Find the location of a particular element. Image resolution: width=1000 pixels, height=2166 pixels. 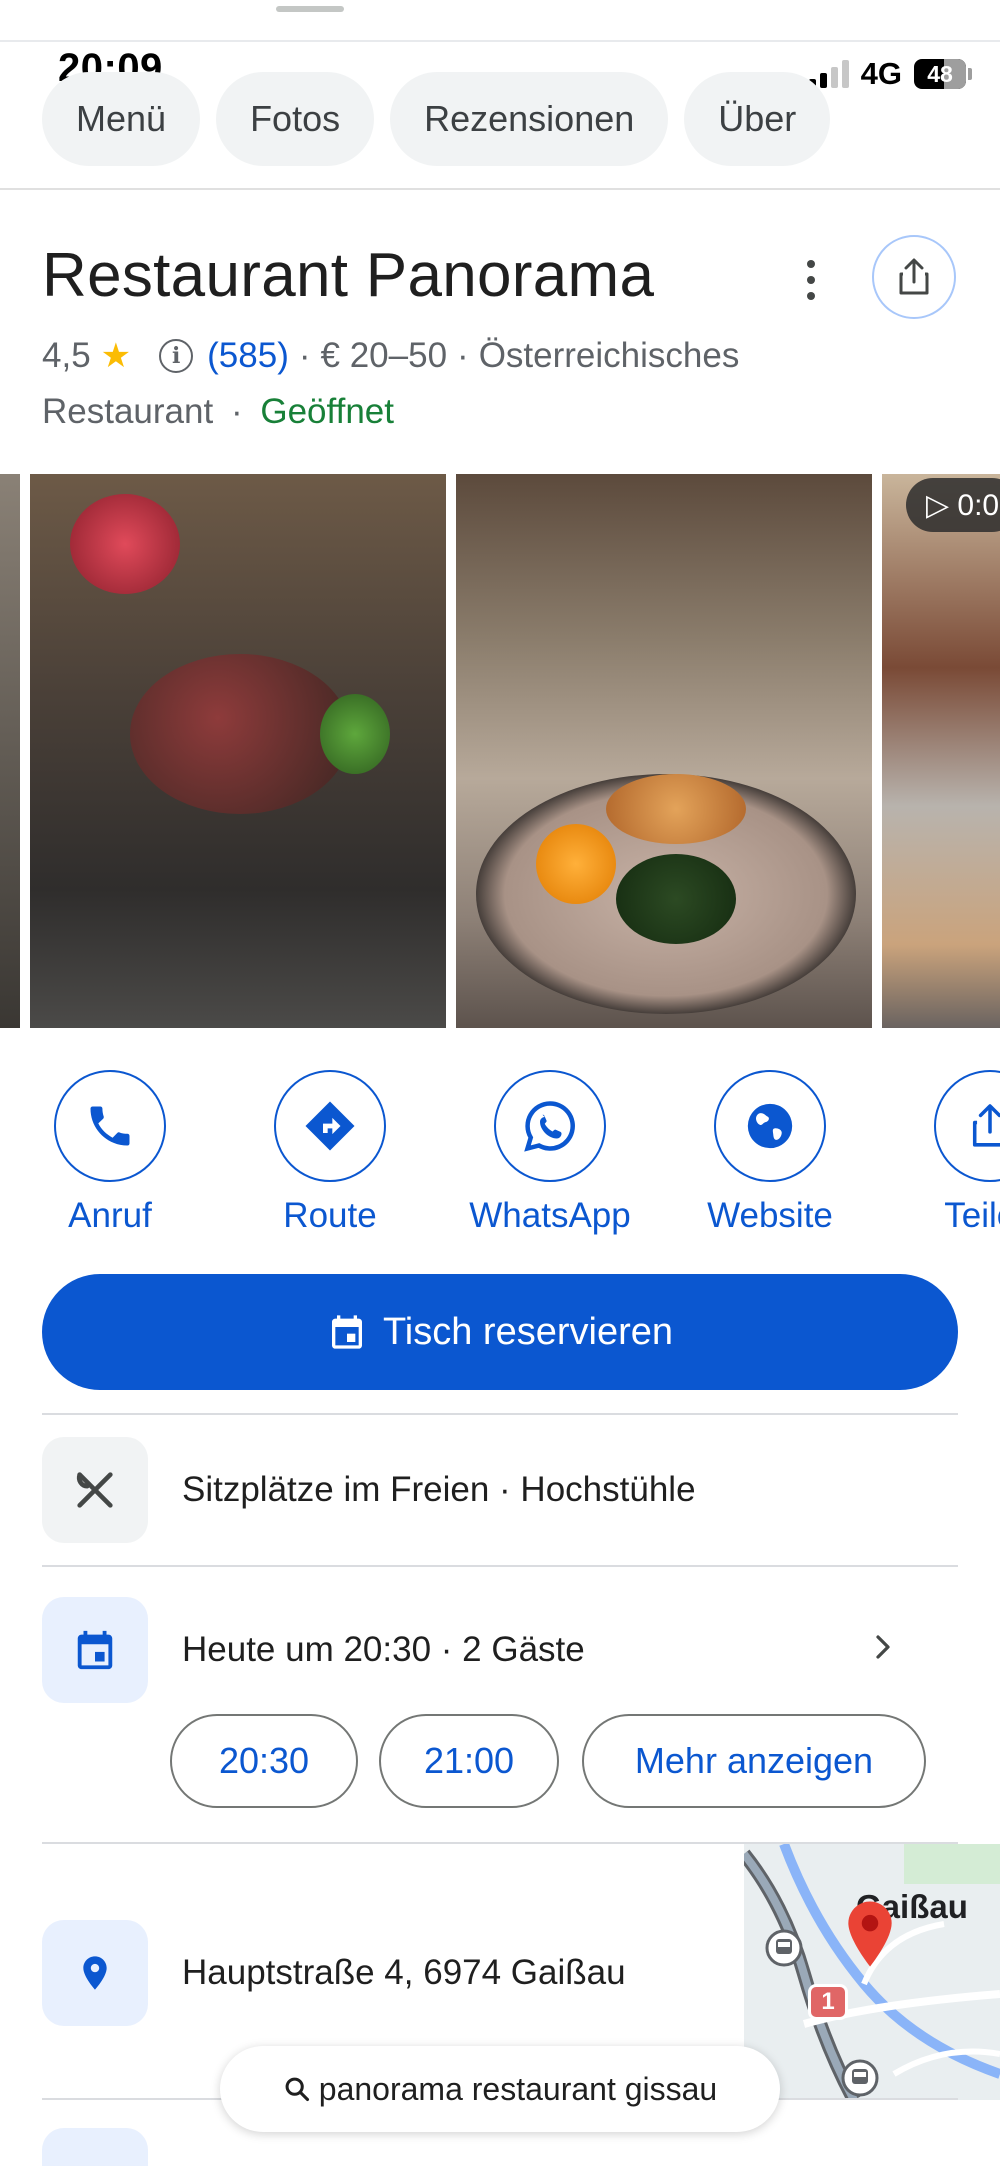

amenities-icon-box is located at coordinates (95, 1490).